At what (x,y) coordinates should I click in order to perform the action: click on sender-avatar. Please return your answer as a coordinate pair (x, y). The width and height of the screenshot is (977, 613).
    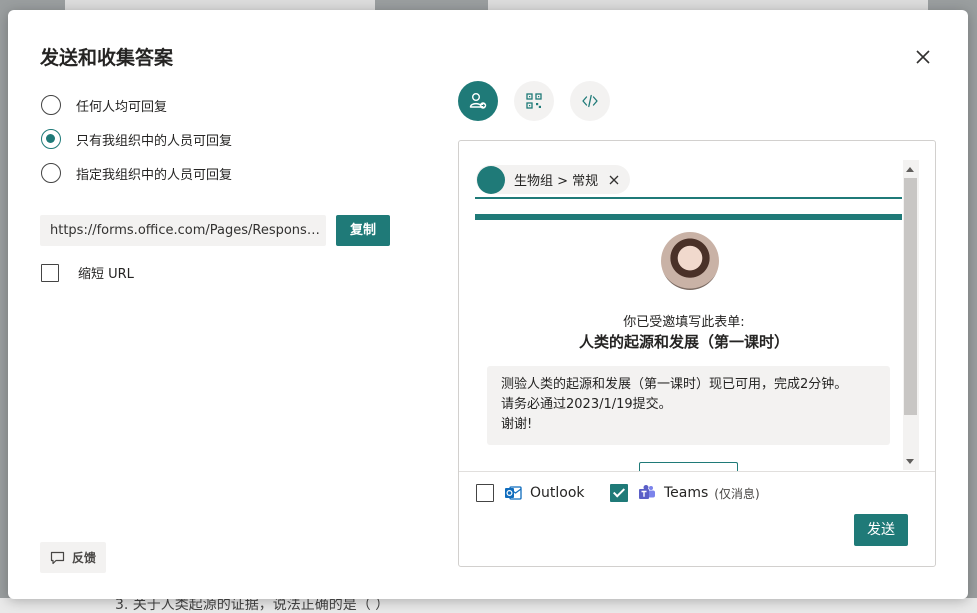
    Looking at the image, I should click on (690, 261).